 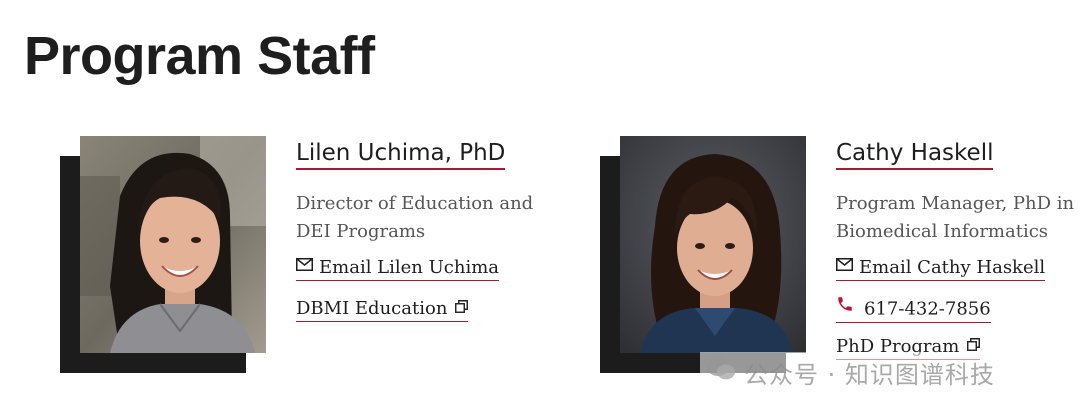 What do you see at coordinates (952, 267) in the screenshot?
I see `email-link-label: Email Cathy Haskell` at bounding box center [952, 267].